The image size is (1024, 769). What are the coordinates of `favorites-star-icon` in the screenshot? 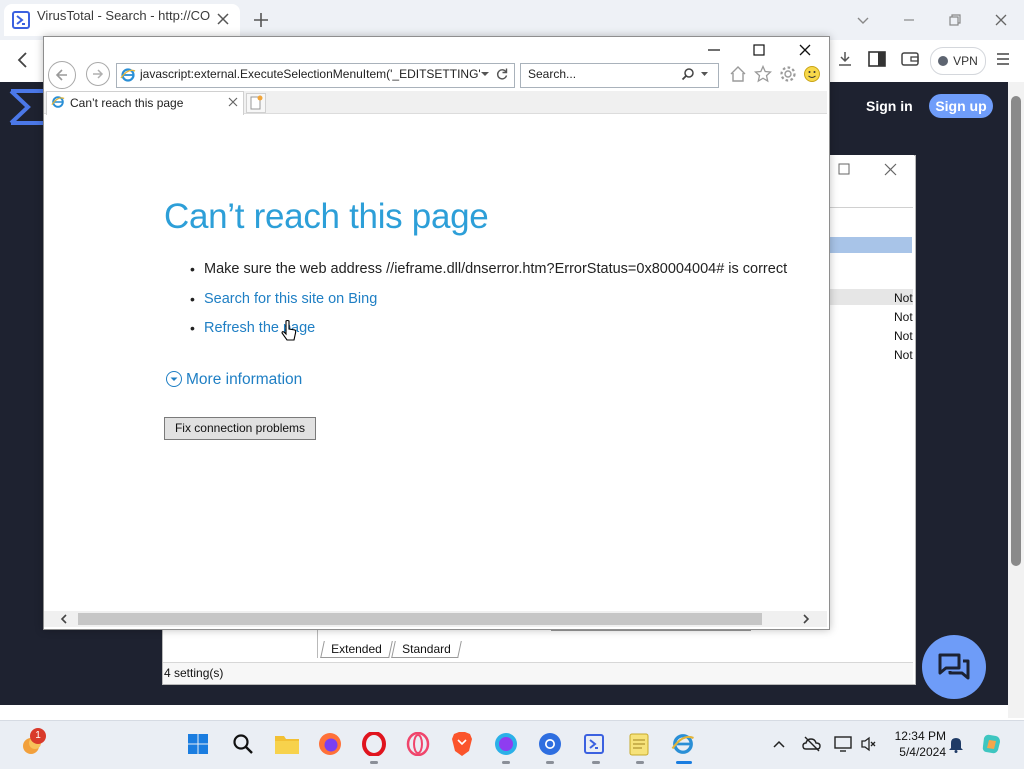 It's located at (763, 74).